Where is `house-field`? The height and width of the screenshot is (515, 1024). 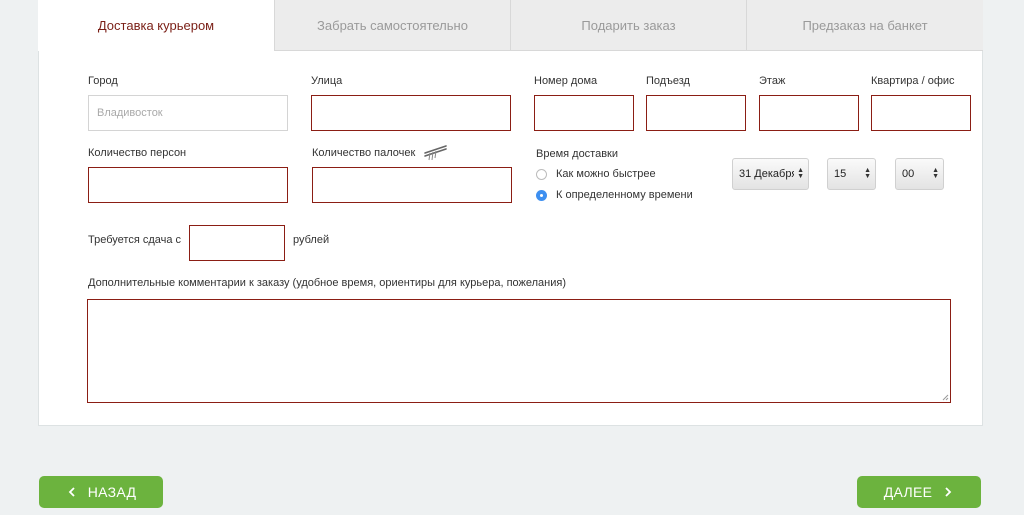
house-field is located at coordinates (584, 113).